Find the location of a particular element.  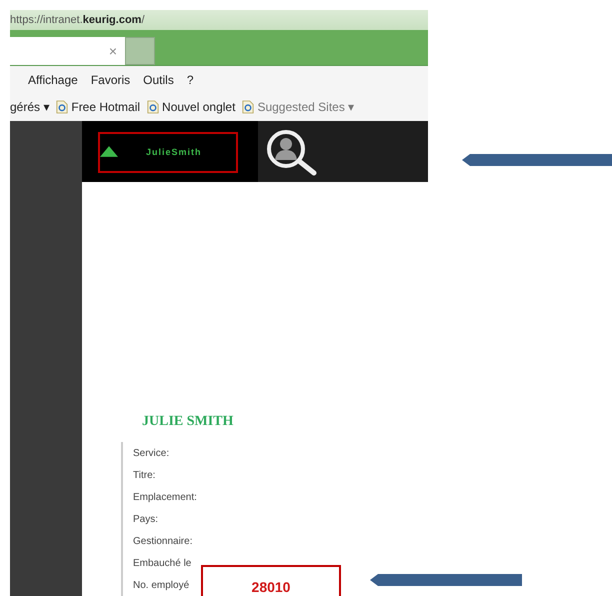

favorites-folder: gérés ▾ is located at coordinates (30, 107).